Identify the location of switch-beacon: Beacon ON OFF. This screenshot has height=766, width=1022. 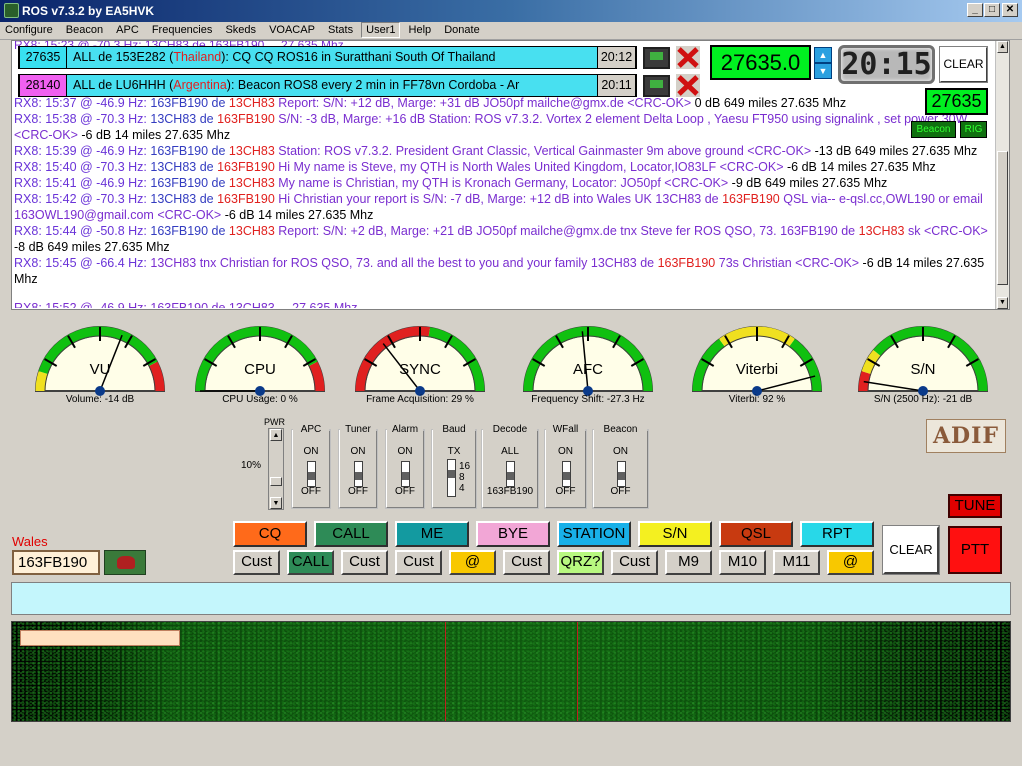
(620, 466).